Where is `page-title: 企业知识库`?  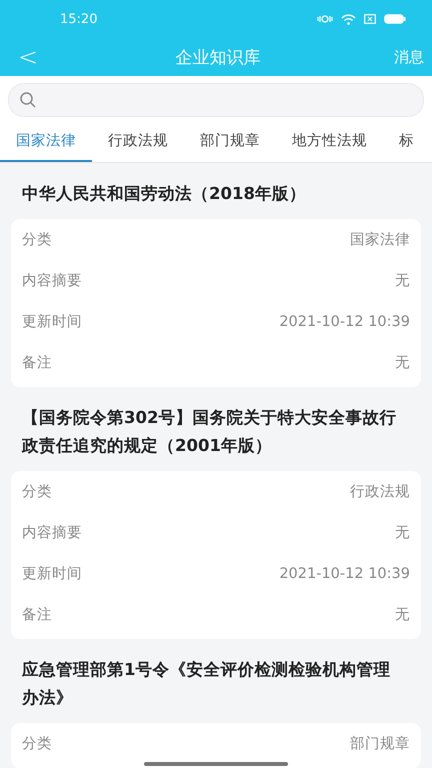 page-title: 企业知识库 is located at coordinates (218, 57).